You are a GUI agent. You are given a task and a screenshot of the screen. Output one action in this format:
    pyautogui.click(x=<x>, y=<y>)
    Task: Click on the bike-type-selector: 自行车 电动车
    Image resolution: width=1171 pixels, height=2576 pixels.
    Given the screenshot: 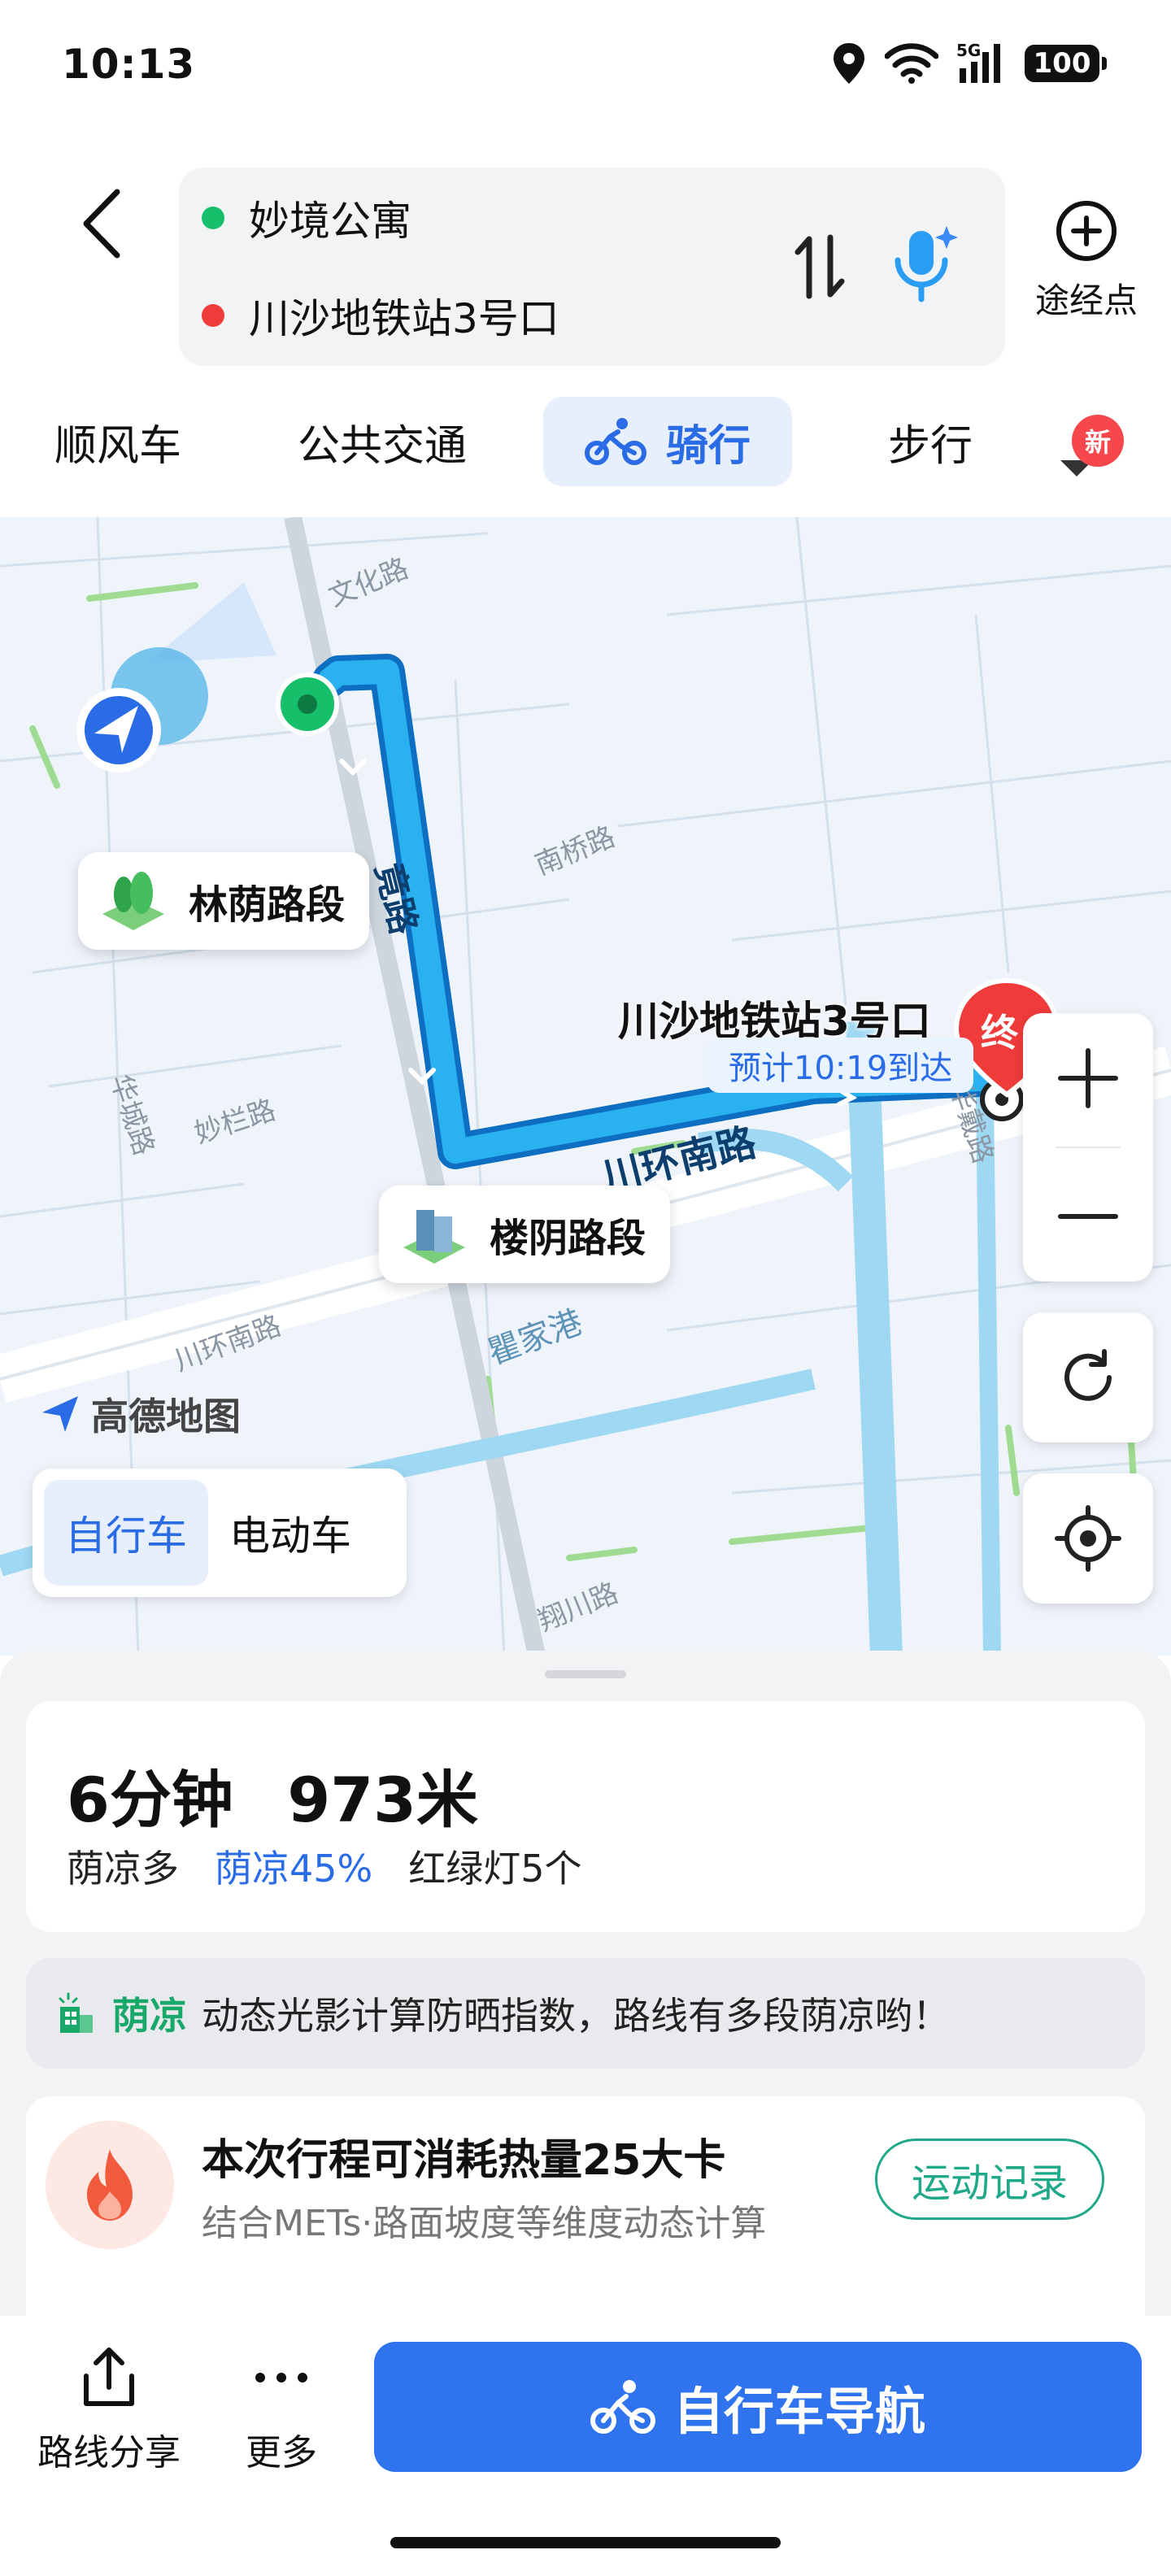 What is the action you would take?
    pyautogui.click(x=220, y=1533)
    